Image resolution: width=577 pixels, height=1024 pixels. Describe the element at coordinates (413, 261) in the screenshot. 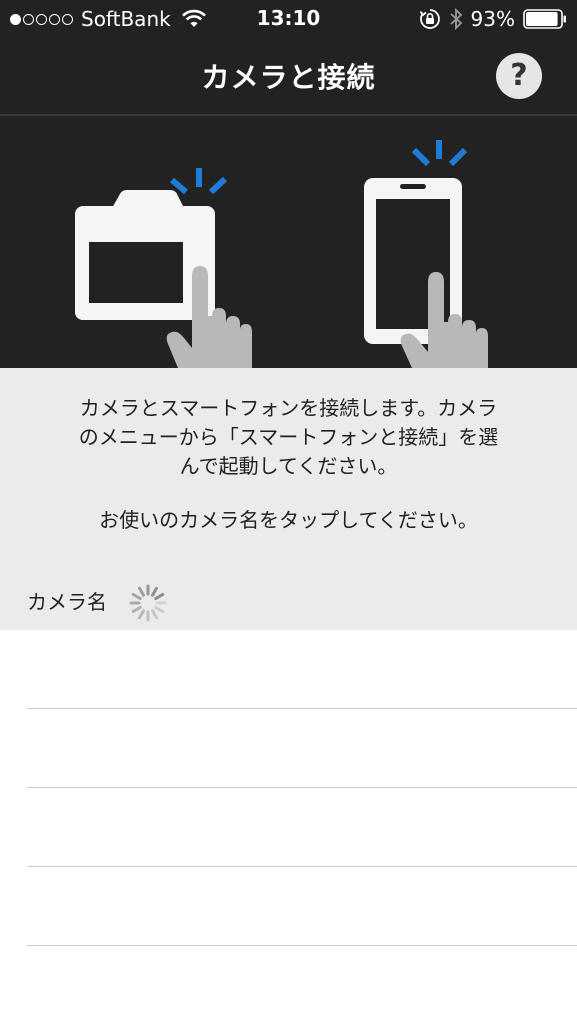

I see `smartphone-icon` at that location.